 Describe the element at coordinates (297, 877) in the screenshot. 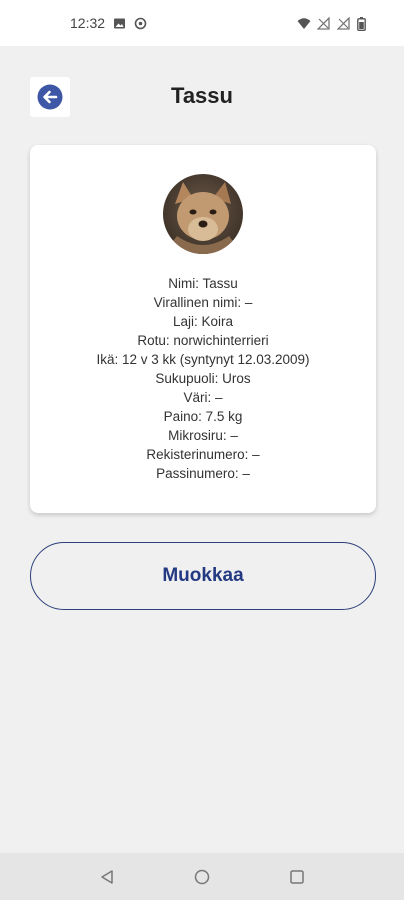

I see `recents-square-icon` at that location.